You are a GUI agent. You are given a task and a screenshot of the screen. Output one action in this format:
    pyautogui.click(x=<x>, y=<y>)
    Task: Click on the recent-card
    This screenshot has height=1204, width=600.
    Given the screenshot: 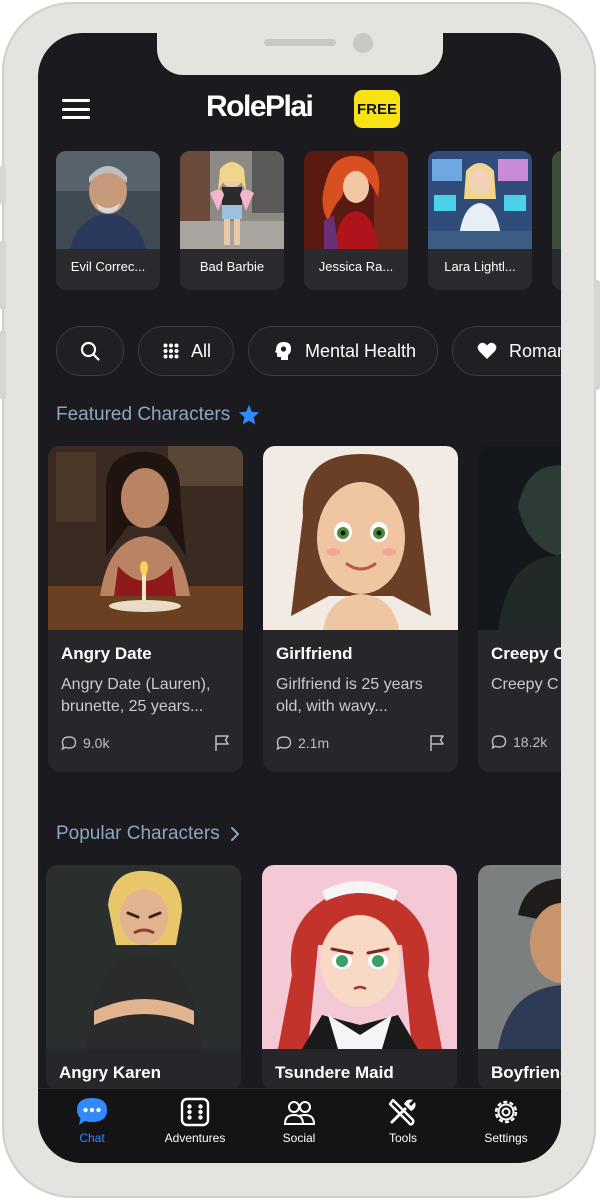 What is the action you would take?
    pyautogui.click(x=556, y=220)
    